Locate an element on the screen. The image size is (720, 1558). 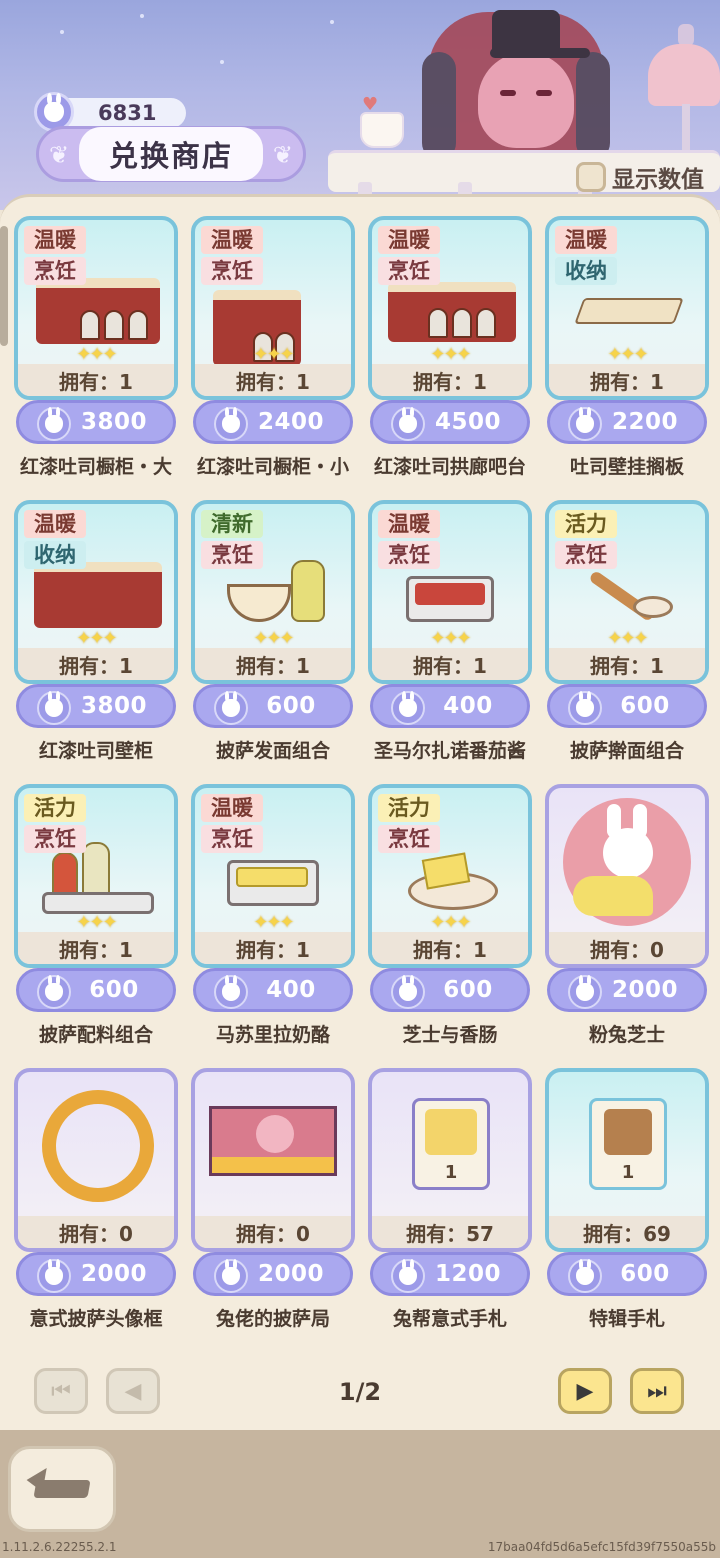
price-button: 4500 is located at coordinates (450, 422).